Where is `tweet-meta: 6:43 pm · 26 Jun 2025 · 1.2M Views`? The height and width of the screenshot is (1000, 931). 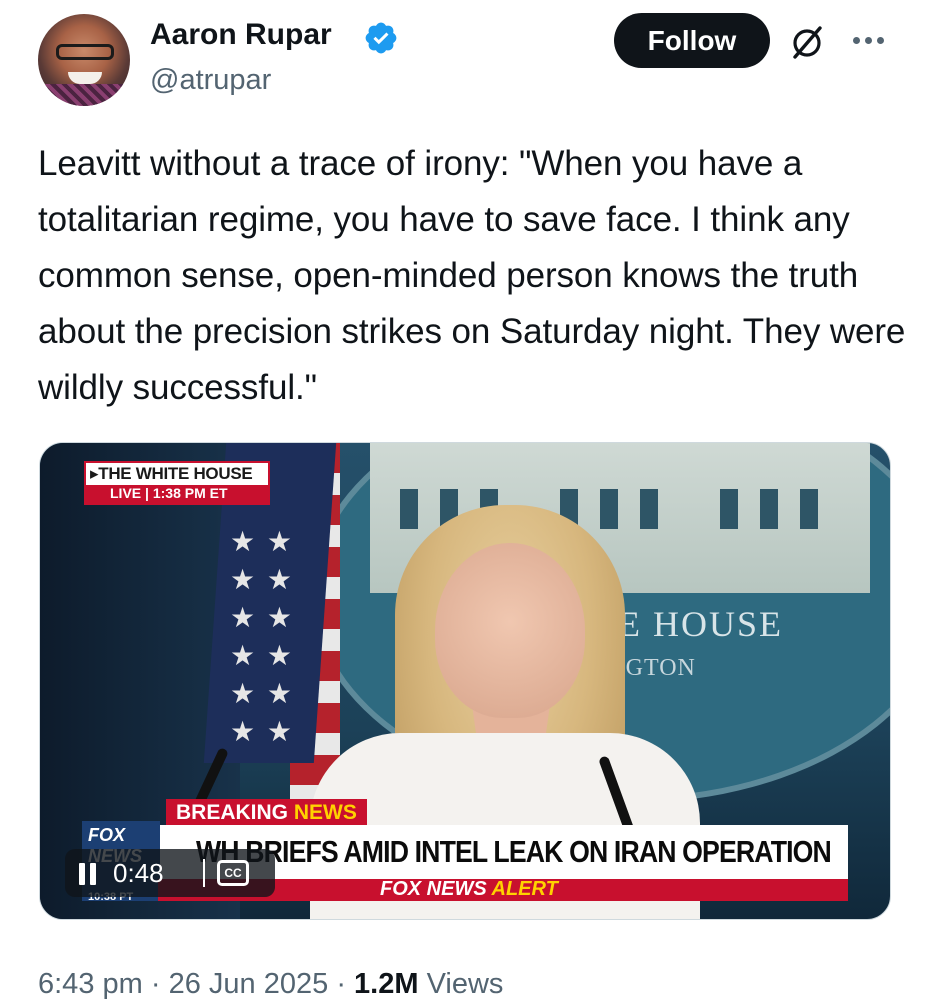 tweet-meta: 6:43 pm · 26 Jun 2025 · 1.2M Views is located at coordinates (270, 982).